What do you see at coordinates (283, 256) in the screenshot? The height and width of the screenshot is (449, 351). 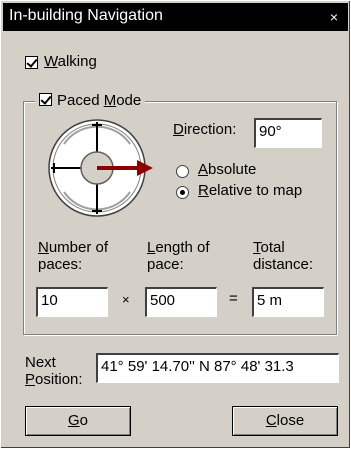 I see `total-distance-label: Total distance:` at bounding box center [283, 256].